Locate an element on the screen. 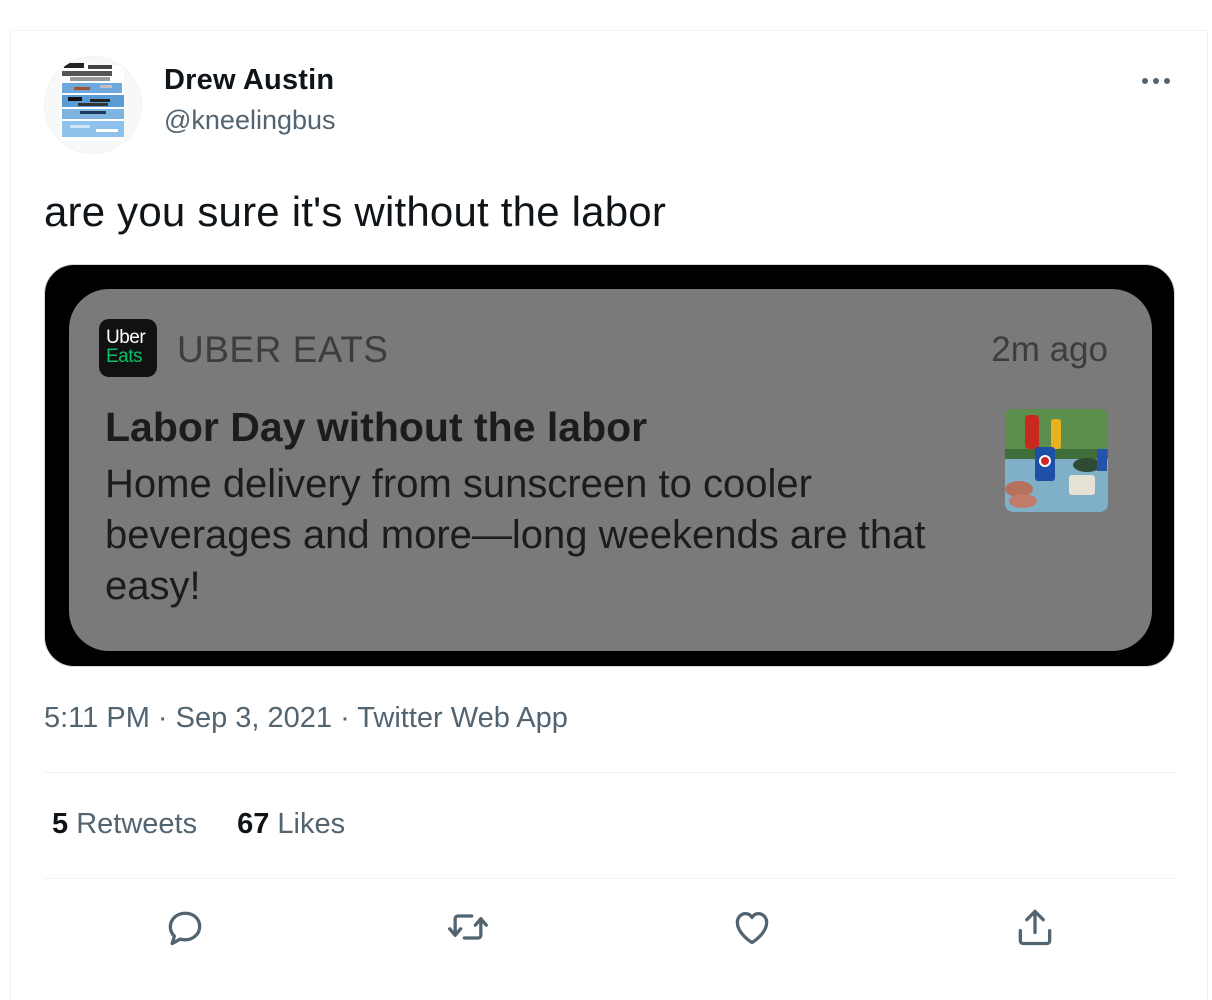  likes-stat: 67 Likes is located at coordinates (291, 824).